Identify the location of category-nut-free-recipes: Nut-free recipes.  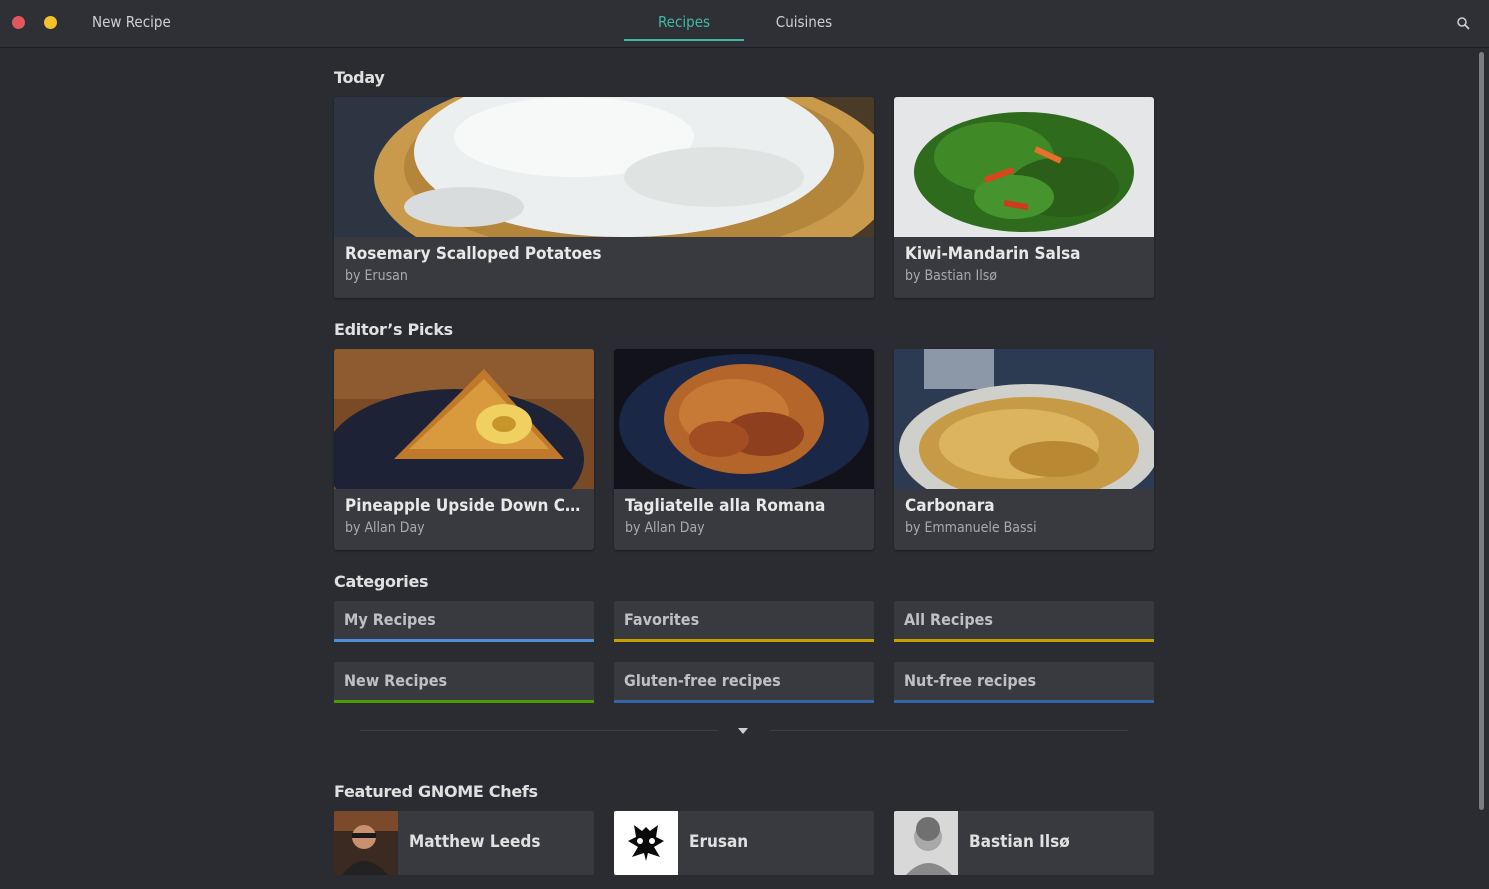
(1024, 682).